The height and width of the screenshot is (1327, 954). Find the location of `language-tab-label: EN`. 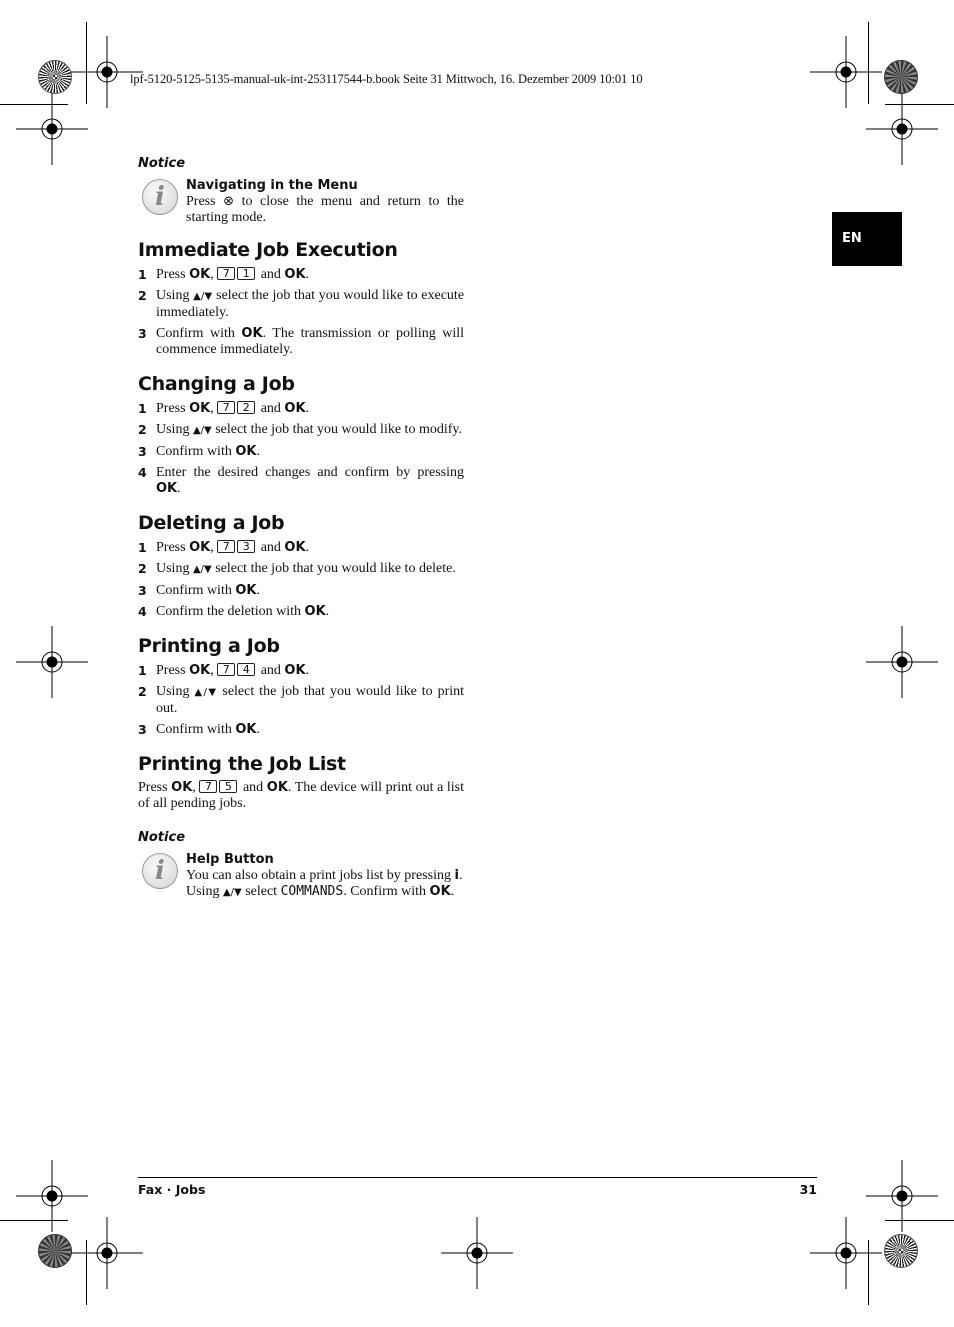

language-tab-label: EN is located at coordinates (852, 238).